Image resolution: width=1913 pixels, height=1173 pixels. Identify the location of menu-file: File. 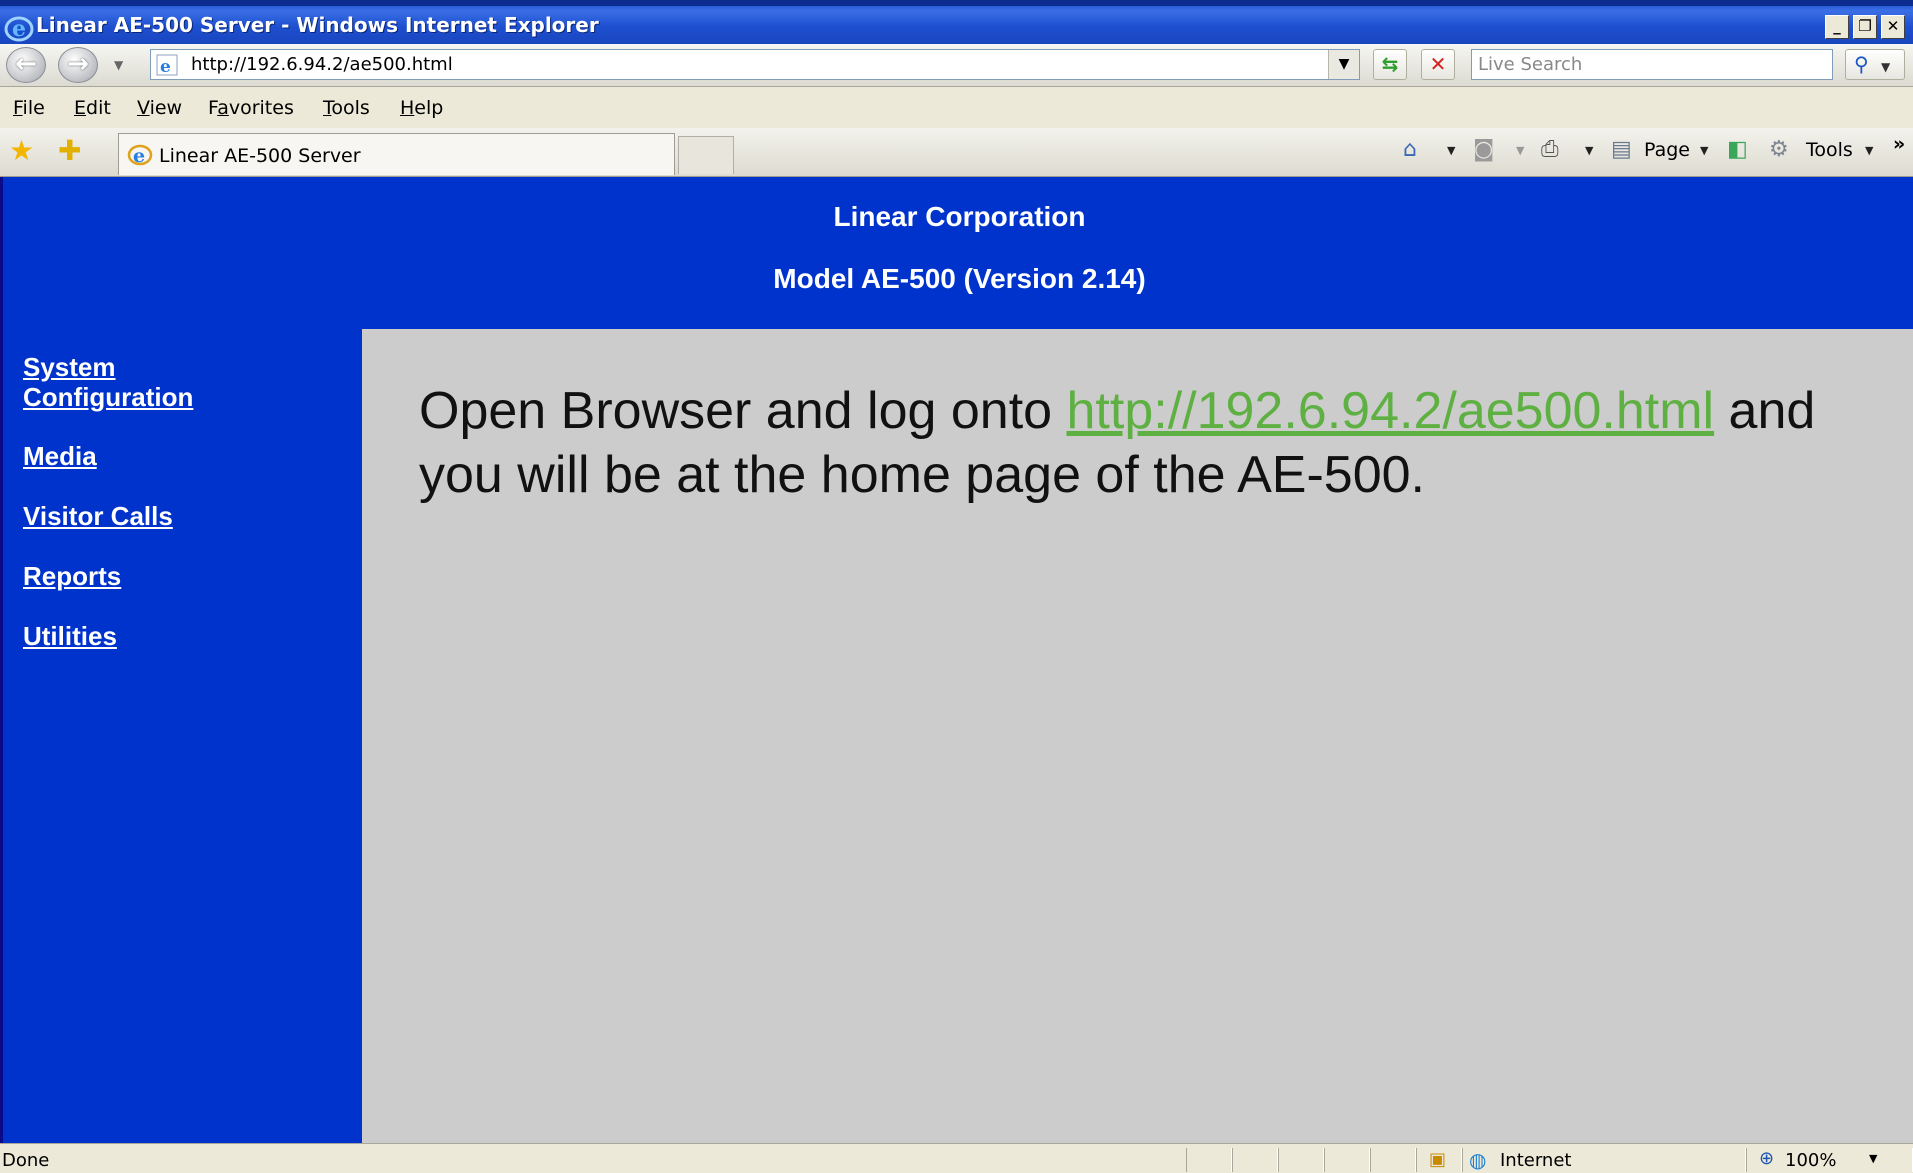
(29, 108).